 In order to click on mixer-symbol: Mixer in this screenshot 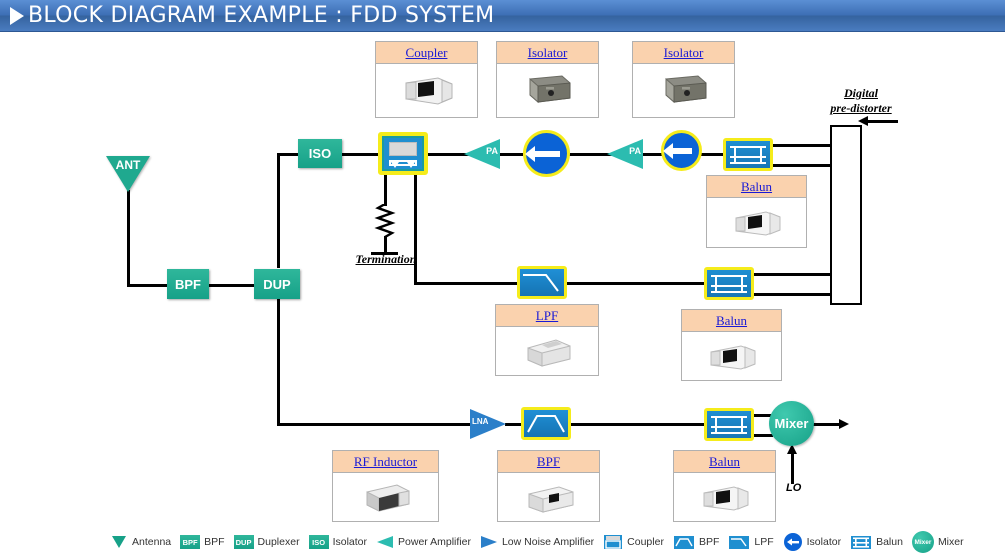, I will do `click(791, 423)`.